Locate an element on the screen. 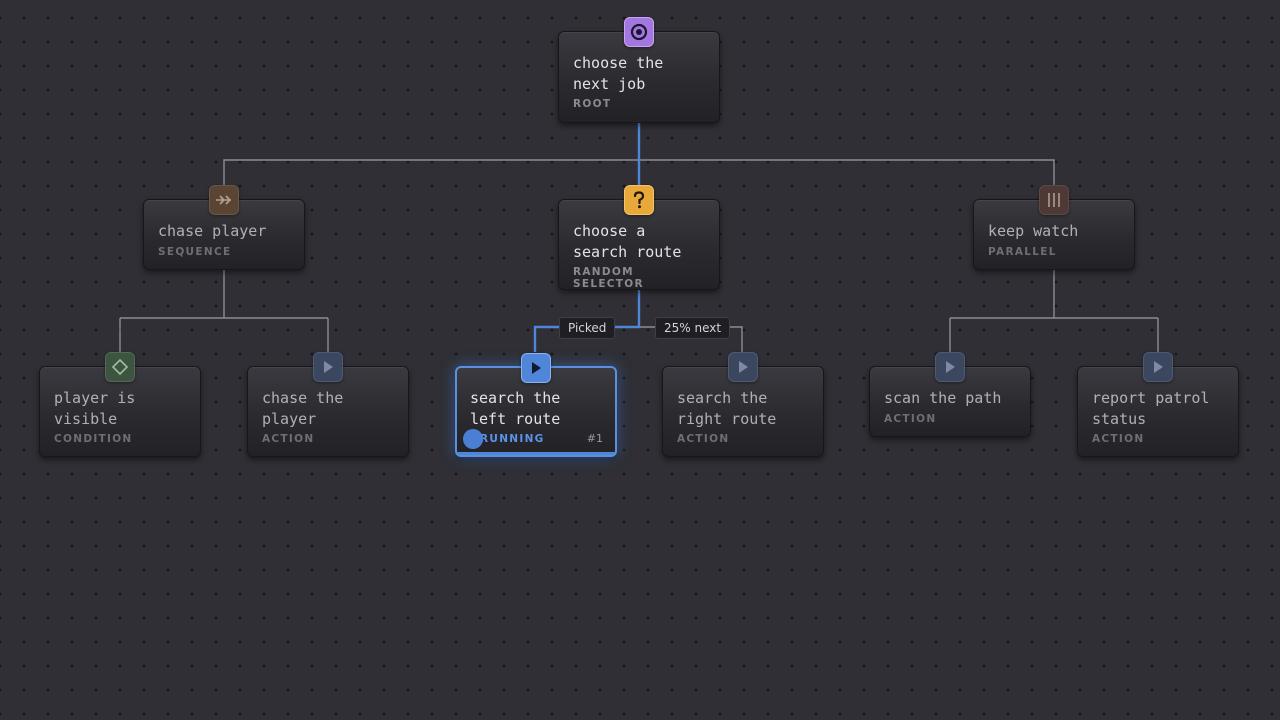 The width and height of the screenshot is (1280, 720). node-title: player is visible is located at coordinates (95, 408).